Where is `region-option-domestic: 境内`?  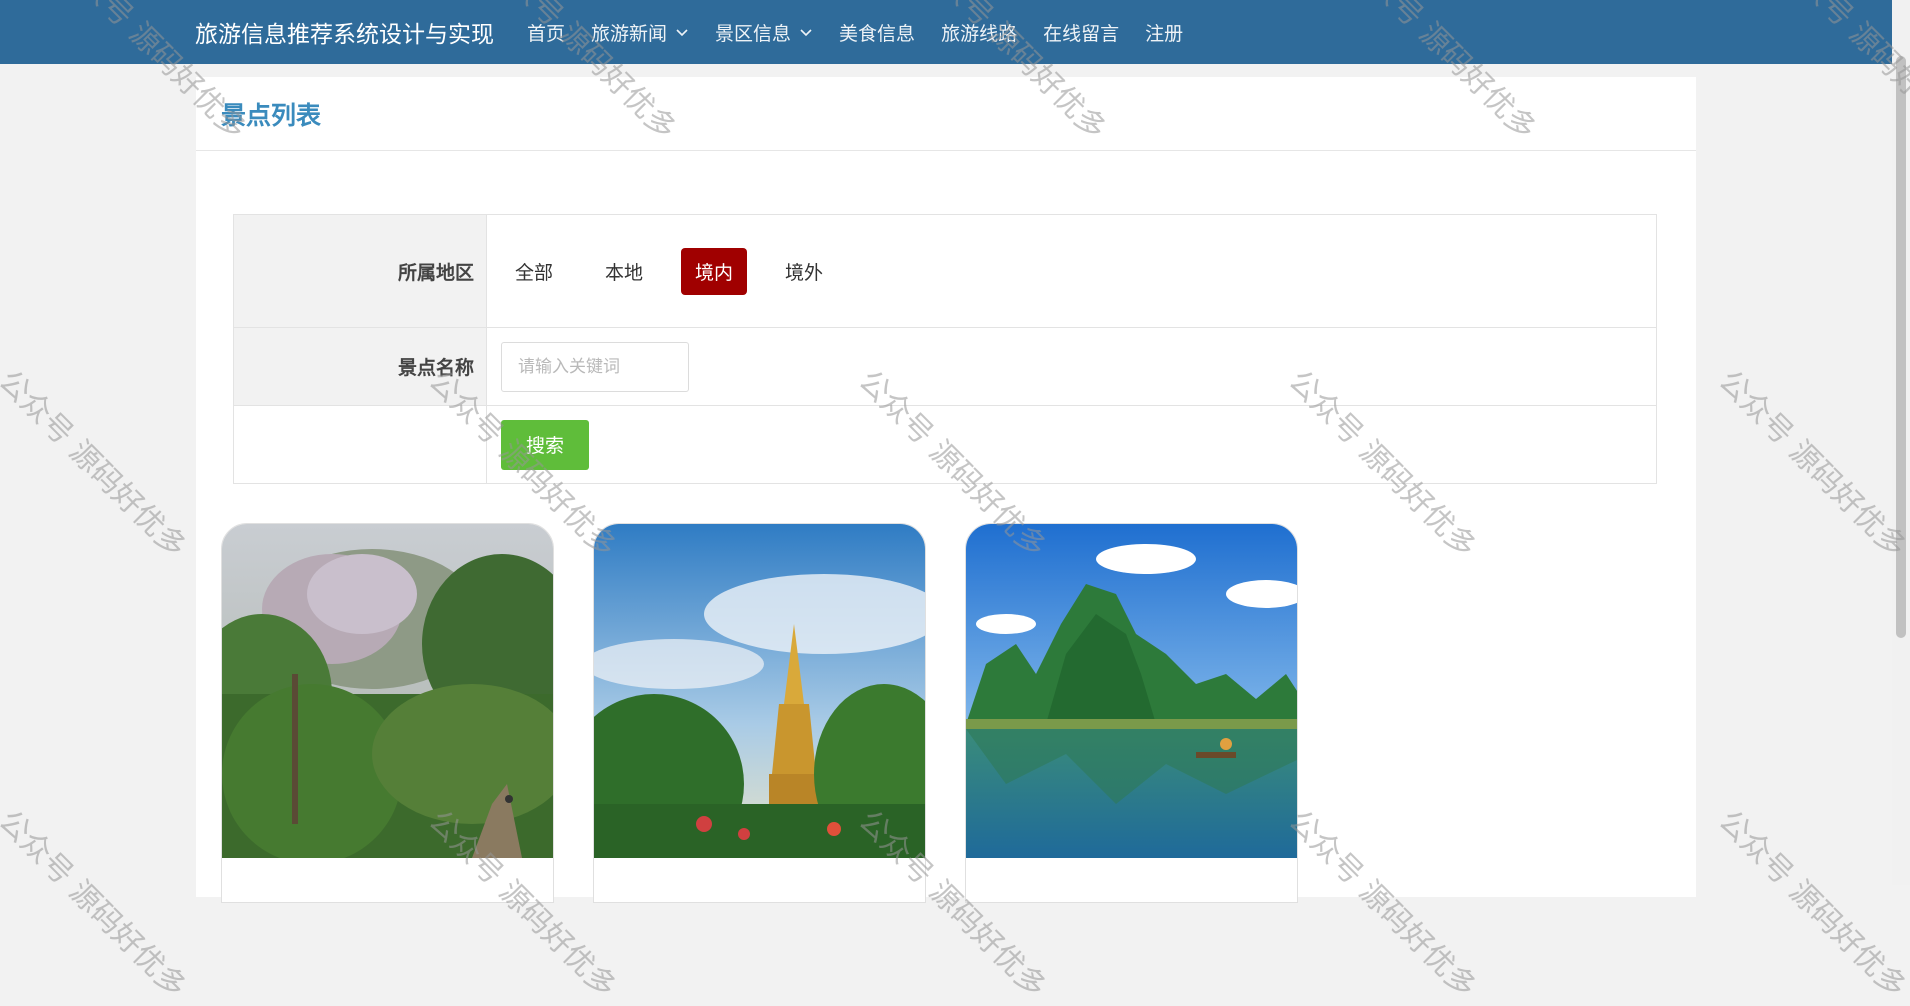
region-option-domestic: 境内 is located at coordinates (714, 271).